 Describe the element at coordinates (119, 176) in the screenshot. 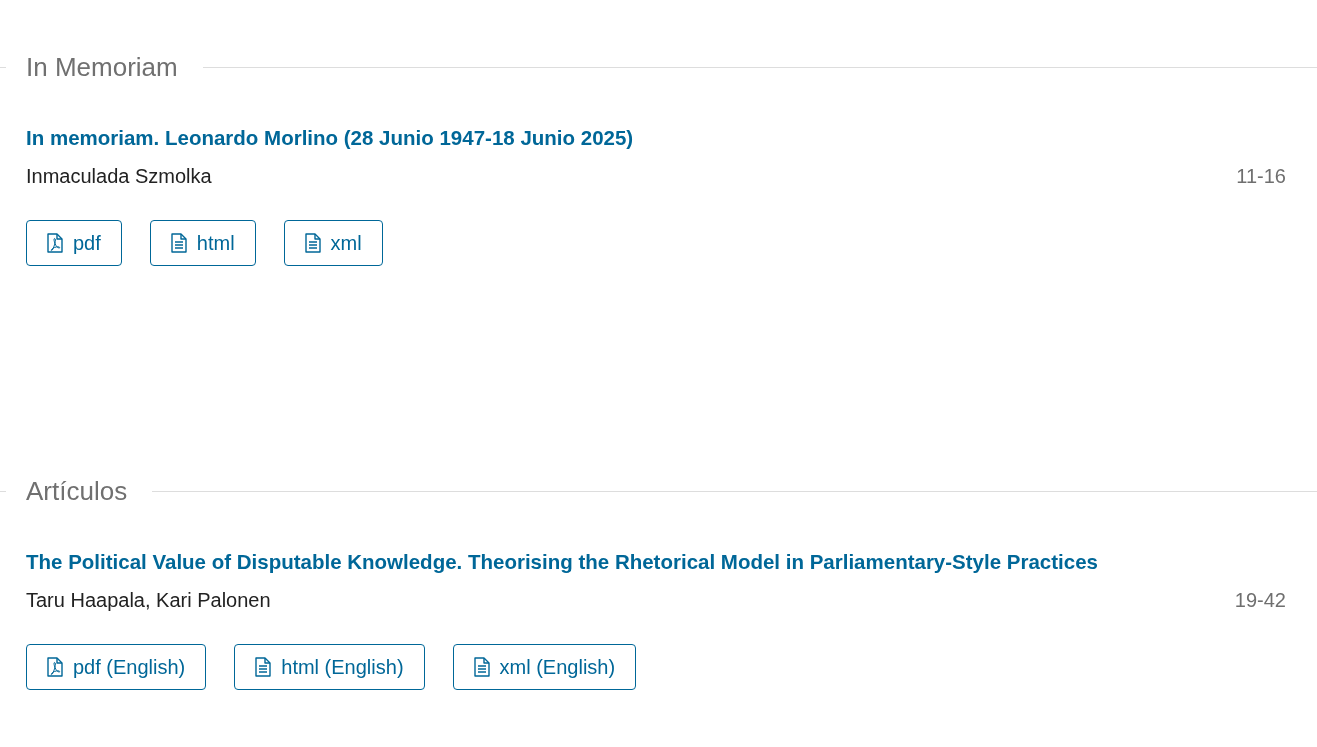

I see `article-authors: Inmaculada Szmolka` at that location.